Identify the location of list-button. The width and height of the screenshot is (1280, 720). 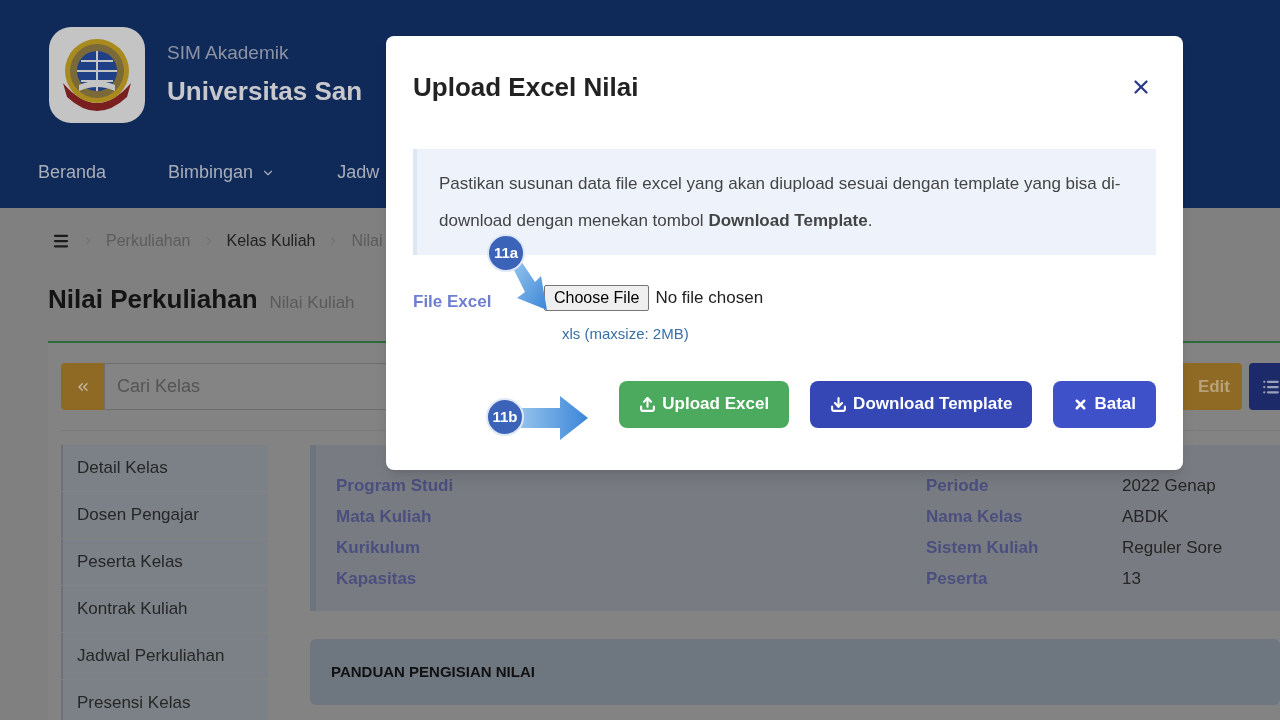
(1264, 386).